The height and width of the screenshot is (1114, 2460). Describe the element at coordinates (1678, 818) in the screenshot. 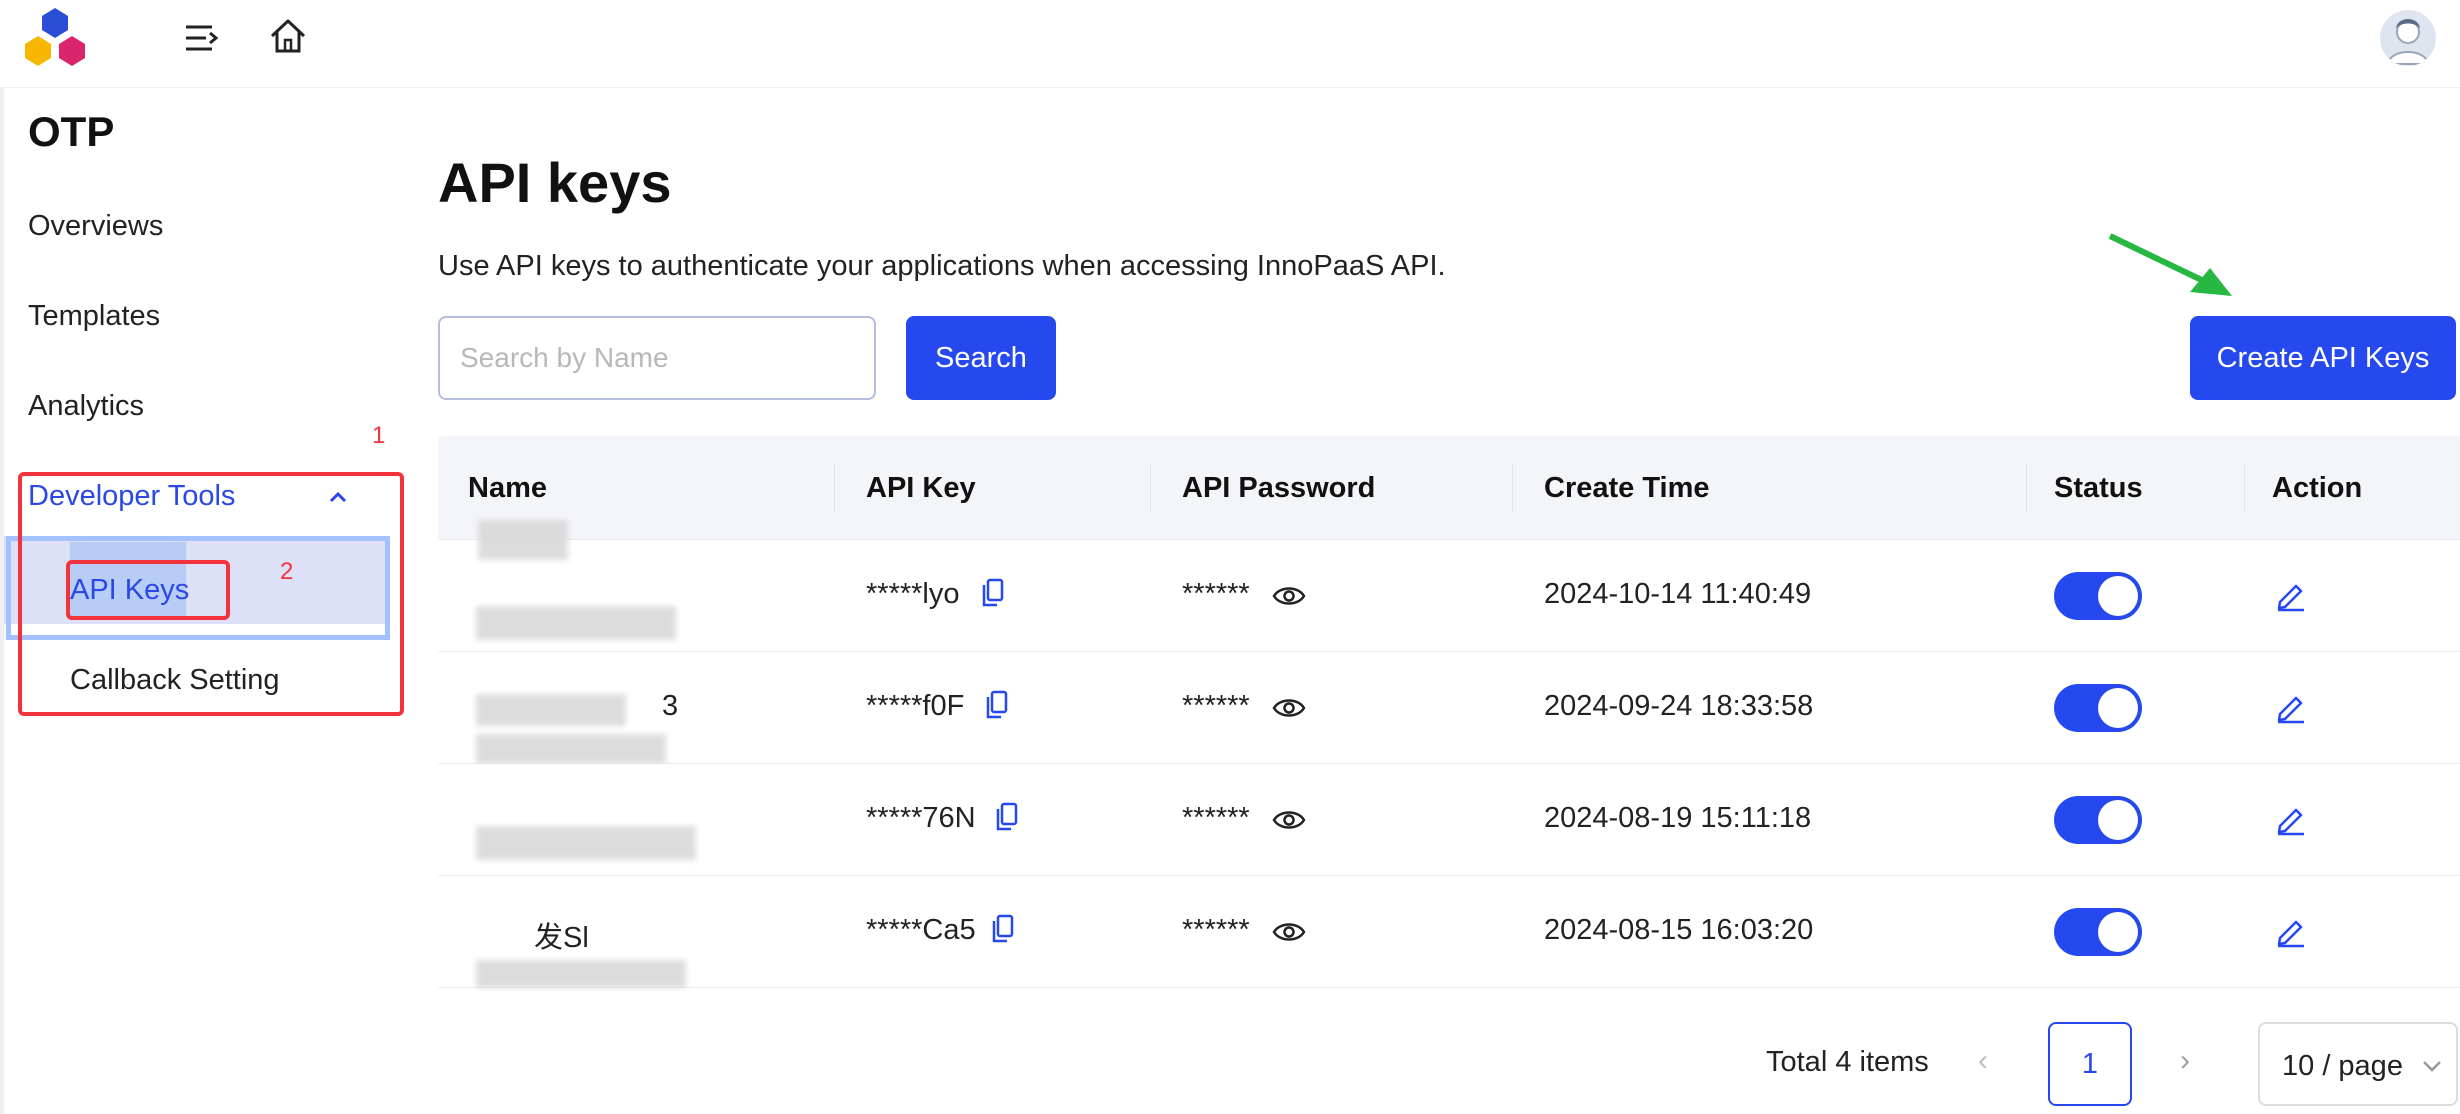

I see `row-create-time: 2024-08-19 15:11:18` at that location.